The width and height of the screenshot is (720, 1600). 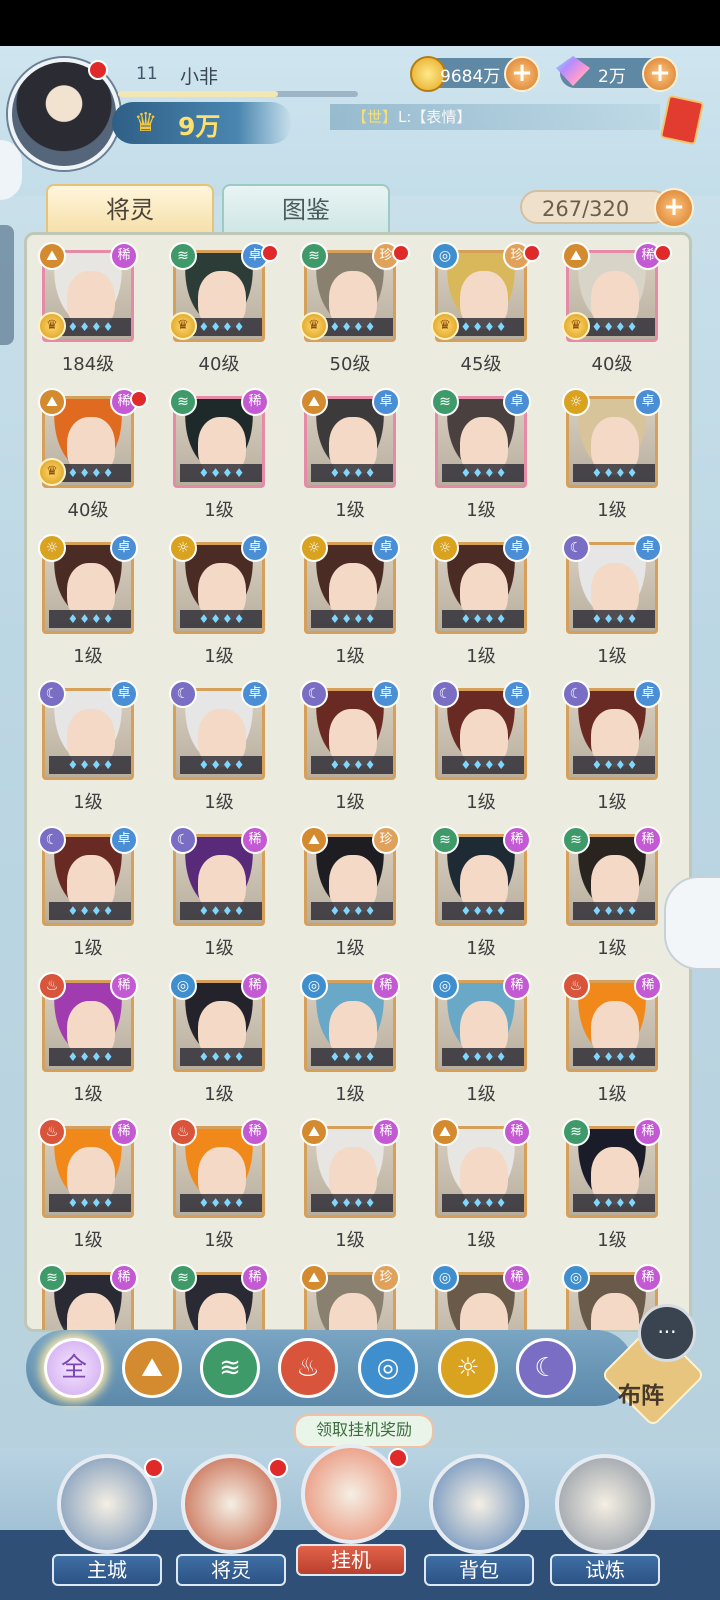 I want to click on qq-penguin-float-button, so click(x=692, y=923).